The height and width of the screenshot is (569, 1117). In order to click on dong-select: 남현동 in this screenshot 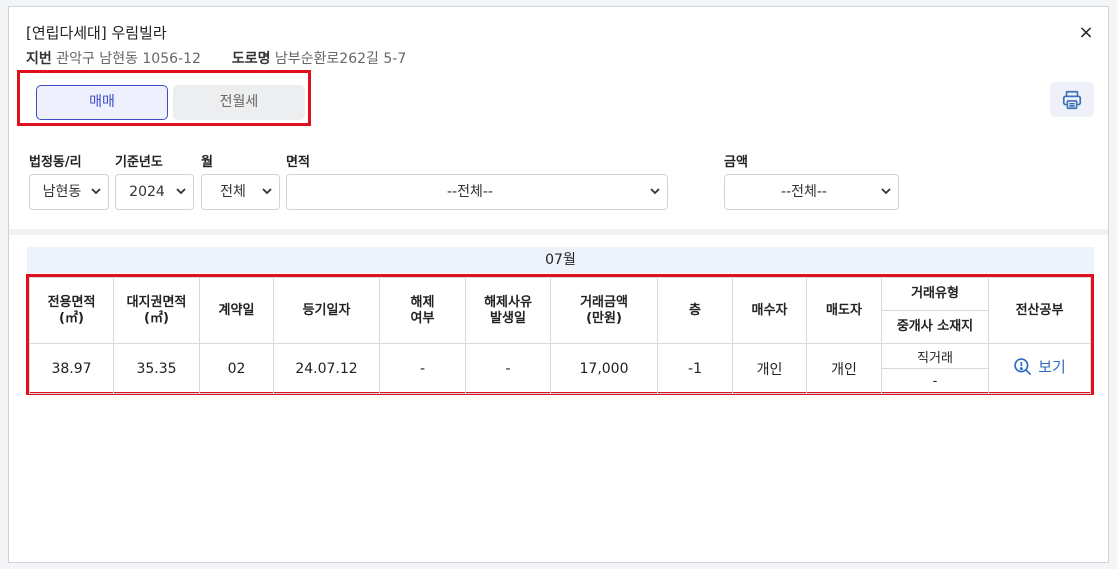, I will do `click(69, 192)`.